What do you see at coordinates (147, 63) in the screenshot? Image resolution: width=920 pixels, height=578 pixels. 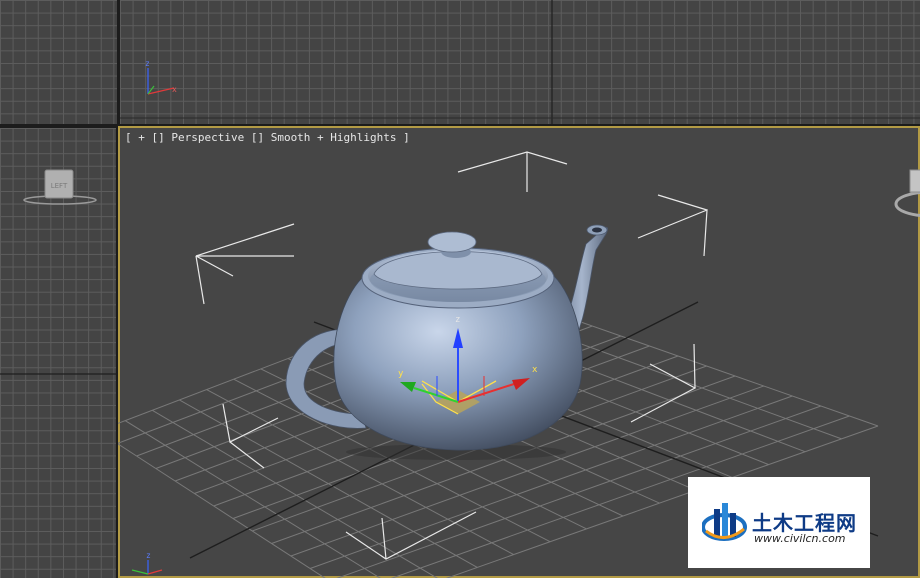 I see `top-axis-z-label: z` at bounding box center [147, 63].